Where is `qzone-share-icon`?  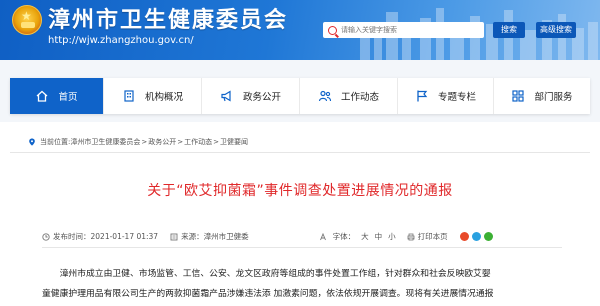
qzone-share-icon is located at coordinates (476, 236).